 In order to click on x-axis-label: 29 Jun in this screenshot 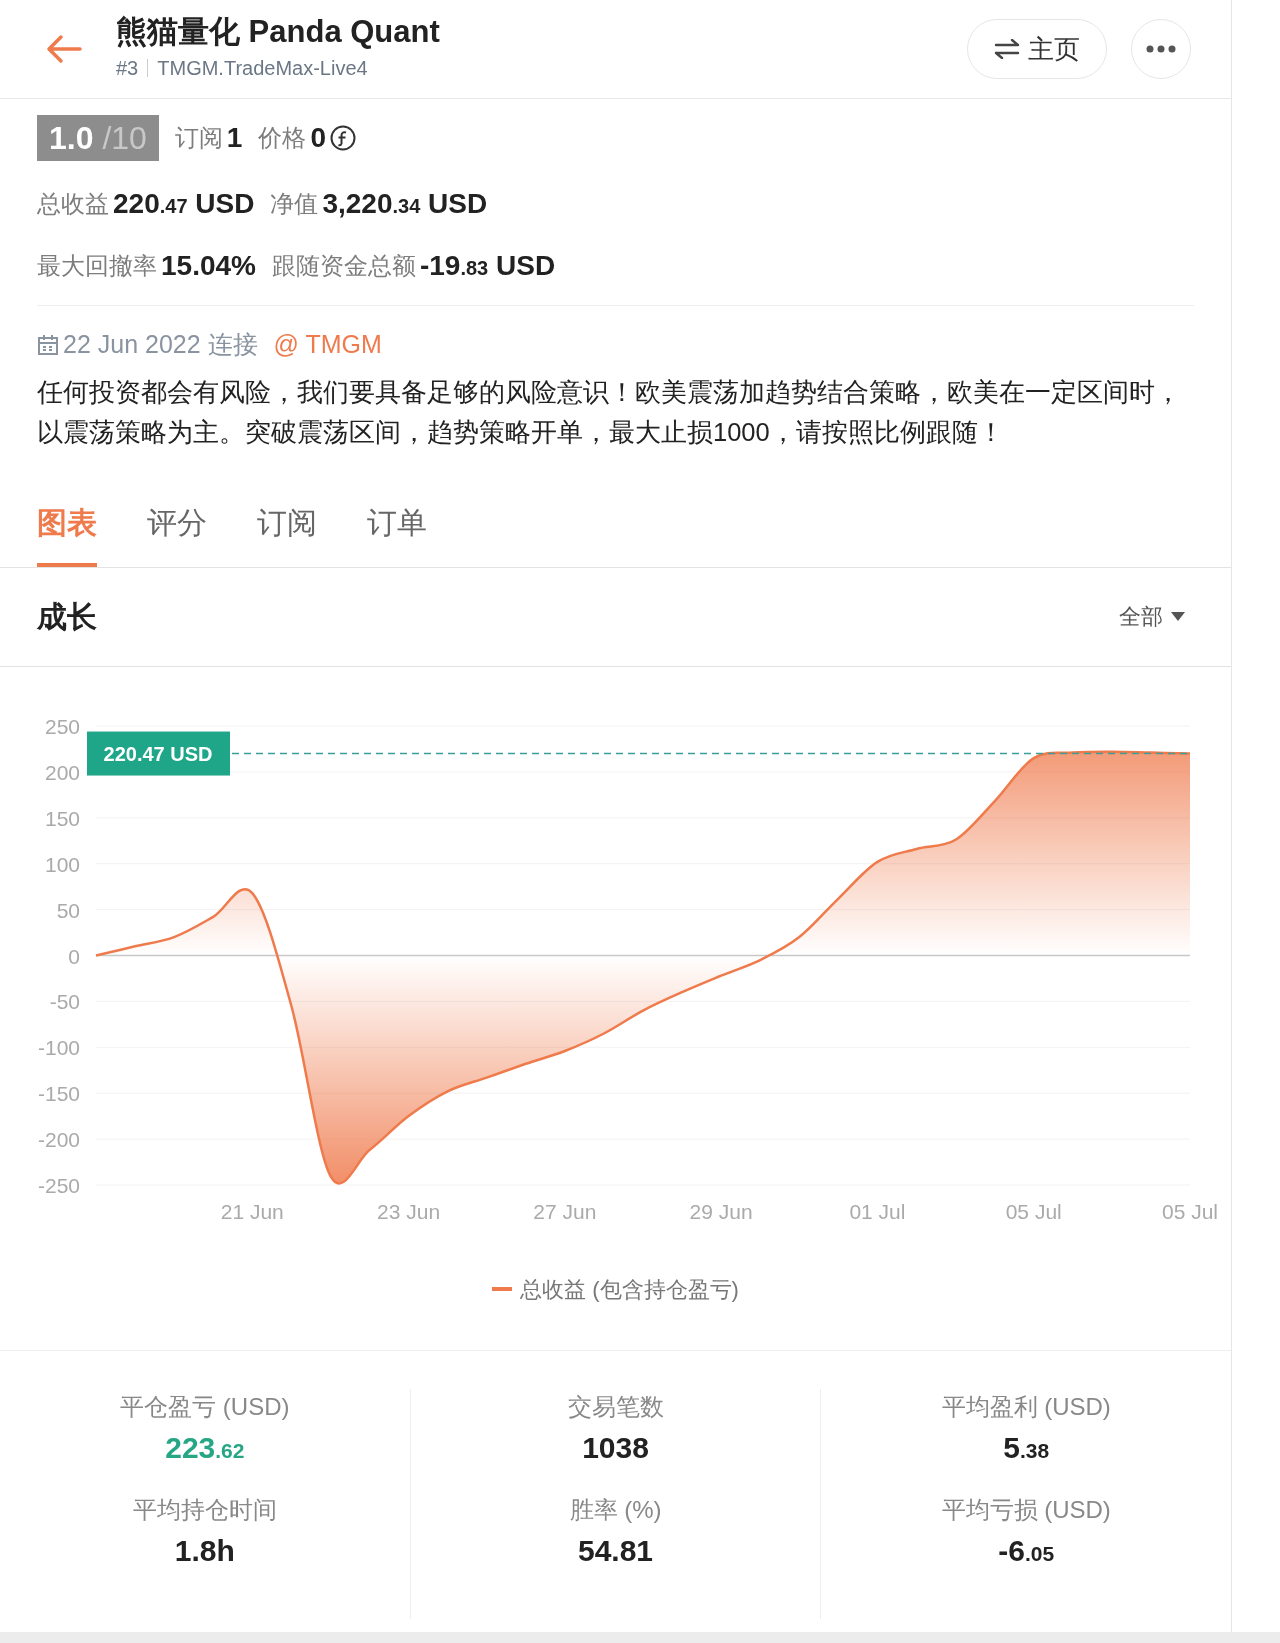, I will do `click(721, 1211)`.